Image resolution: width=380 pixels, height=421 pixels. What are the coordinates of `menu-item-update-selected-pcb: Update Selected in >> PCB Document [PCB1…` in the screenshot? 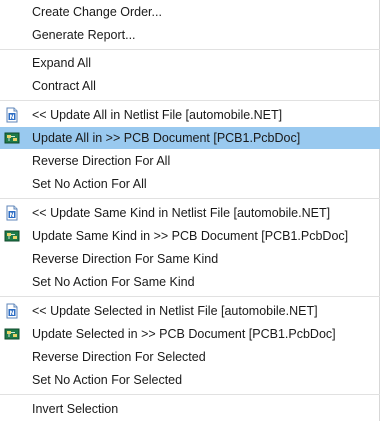 It's located at (190, 334).